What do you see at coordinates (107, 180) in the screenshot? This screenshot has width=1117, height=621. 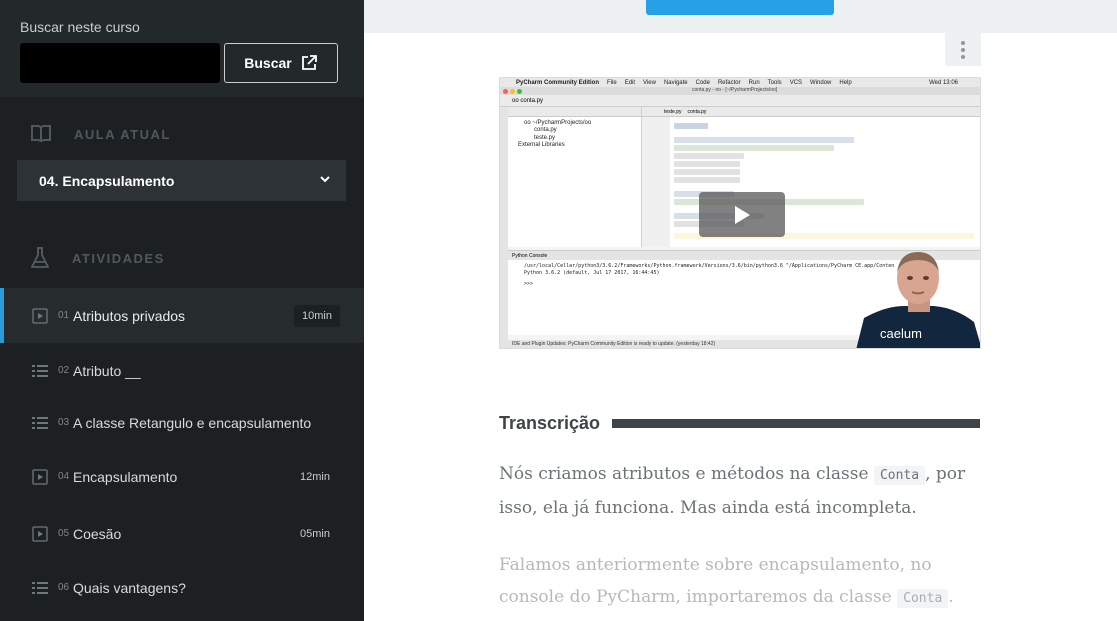 I see `lesson-select-value: 04. Encapsulamento` at bounding box center [107, 180].